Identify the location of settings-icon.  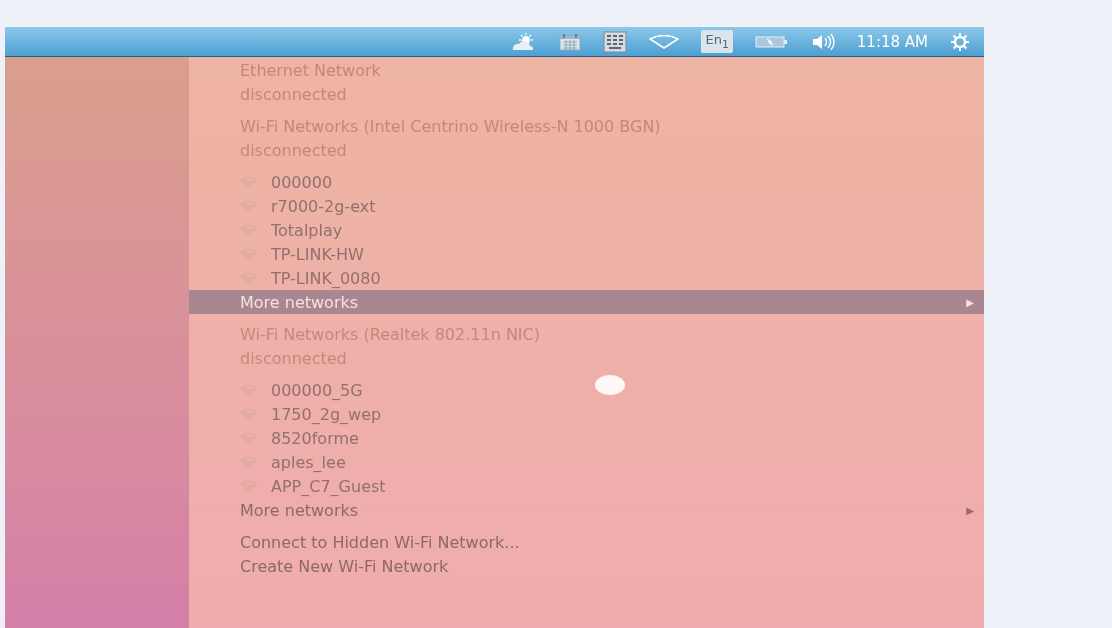
(960, 41).